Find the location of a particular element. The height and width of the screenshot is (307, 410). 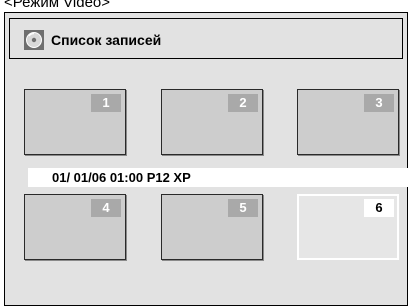

recording-thumbnail-6-selected: 6 is located at coordinates (348, 227).